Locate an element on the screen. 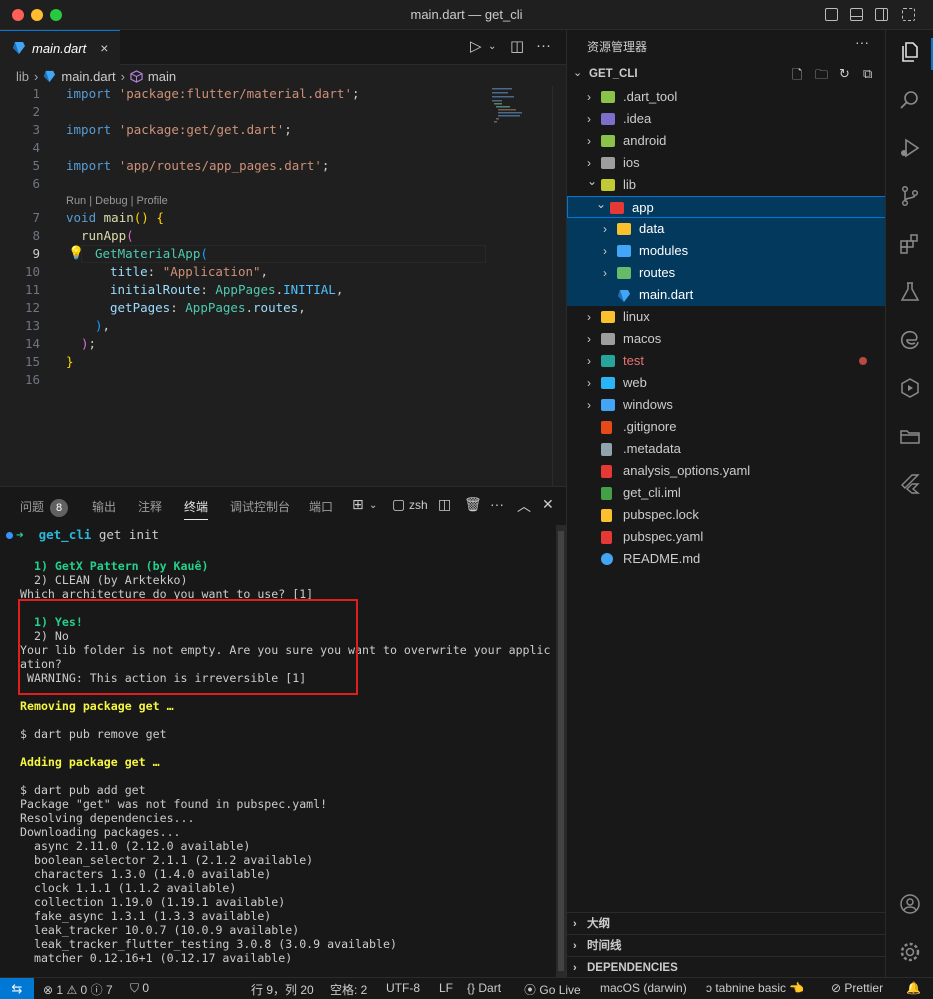  folder-item: › linux is located at coordinates (726, 317).